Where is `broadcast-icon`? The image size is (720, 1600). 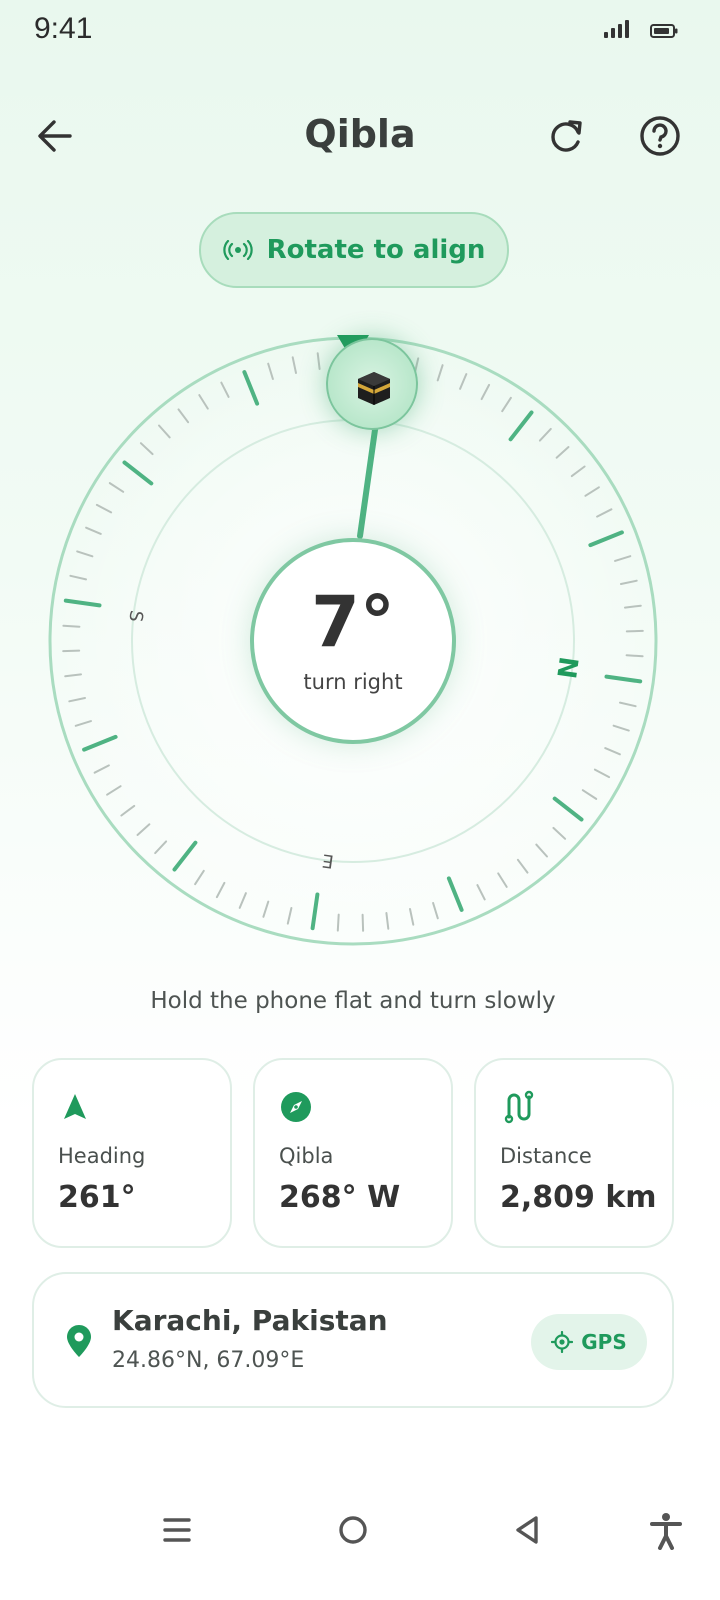
broadcast-icon is located at coordinates (237, 250).